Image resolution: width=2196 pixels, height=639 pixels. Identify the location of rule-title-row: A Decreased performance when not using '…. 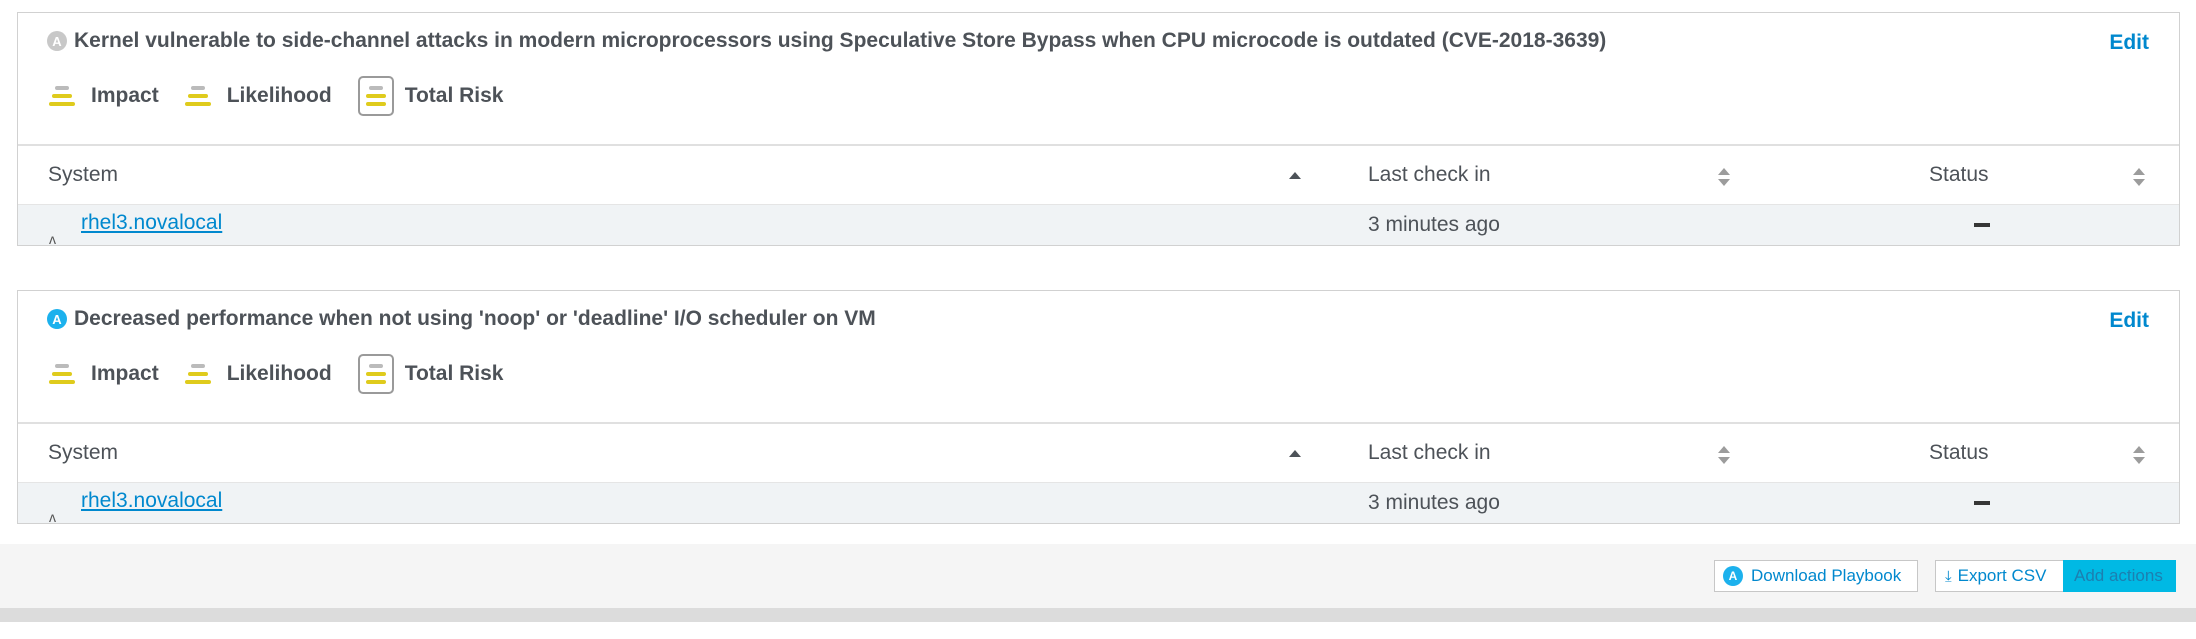
(461, 319).